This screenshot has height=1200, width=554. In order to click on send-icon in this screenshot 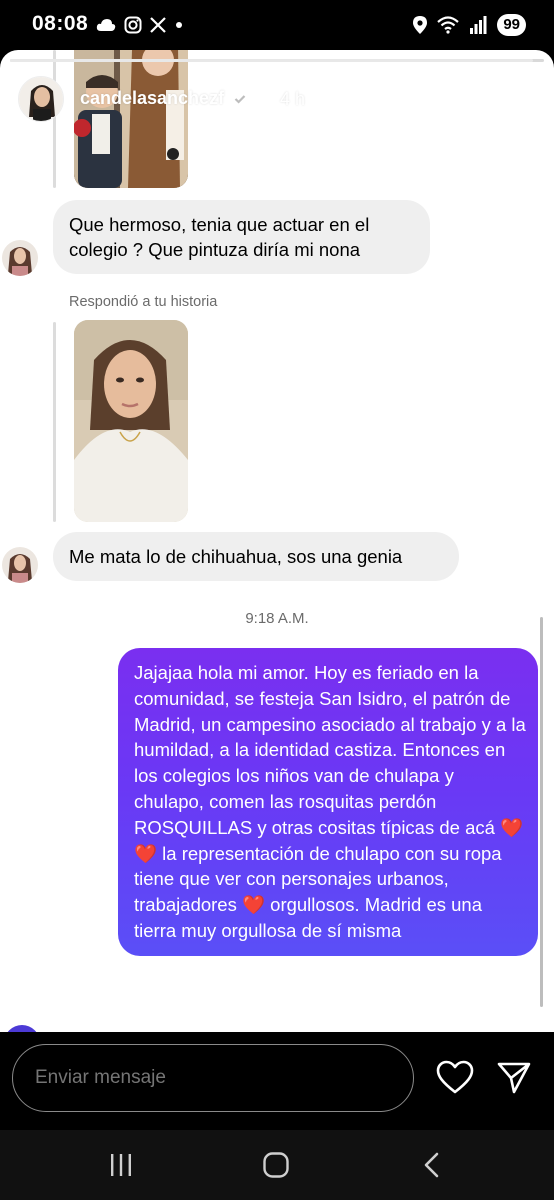, I will do `click(514, 1078)`.